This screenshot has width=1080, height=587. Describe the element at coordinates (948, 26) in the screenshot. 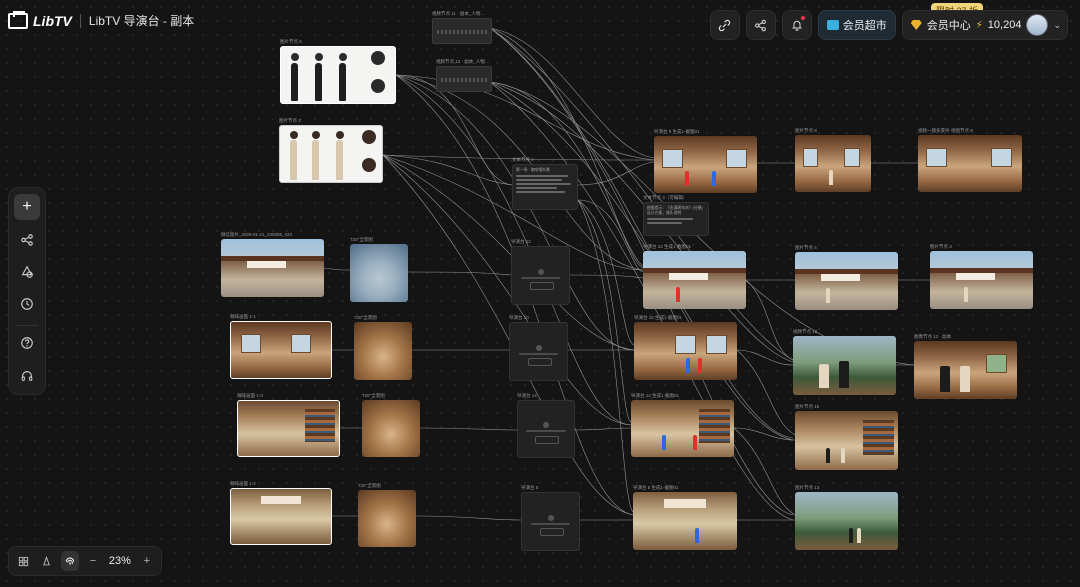

I see `member-center-label: 会员中心` at that location.